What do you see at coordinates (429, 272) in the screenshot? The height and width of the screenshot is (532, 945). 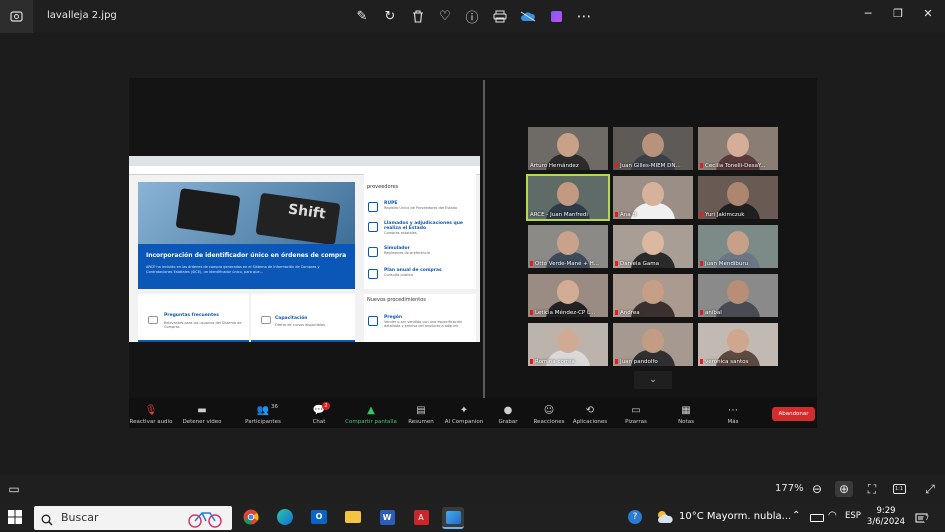 I see `side-item-plan: Plan anual de compras Consulta pública` at bounding box center [429, 272].